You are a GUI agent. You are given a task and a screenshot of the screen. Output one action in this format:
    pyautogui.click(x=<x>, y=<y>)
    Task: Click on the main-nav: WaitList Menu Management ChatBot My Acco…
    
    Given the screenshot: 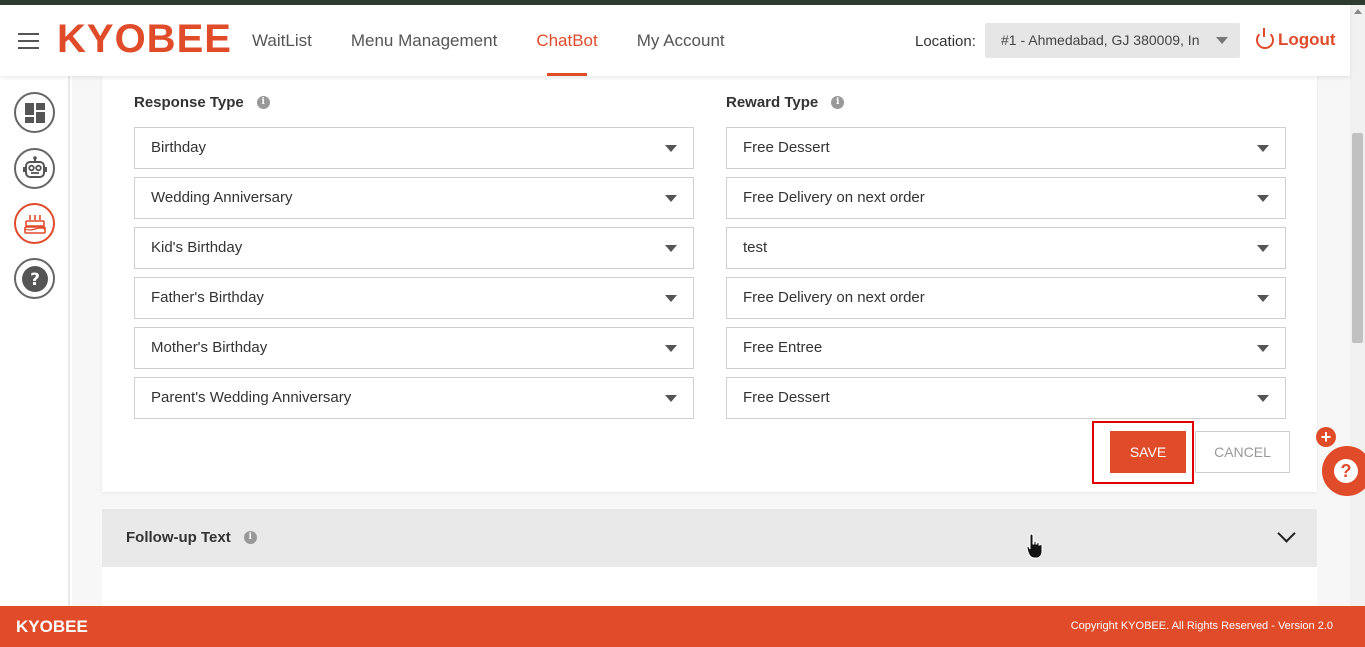 What is the action you would take?
    pyautogui.click(x=508, y=40)
    